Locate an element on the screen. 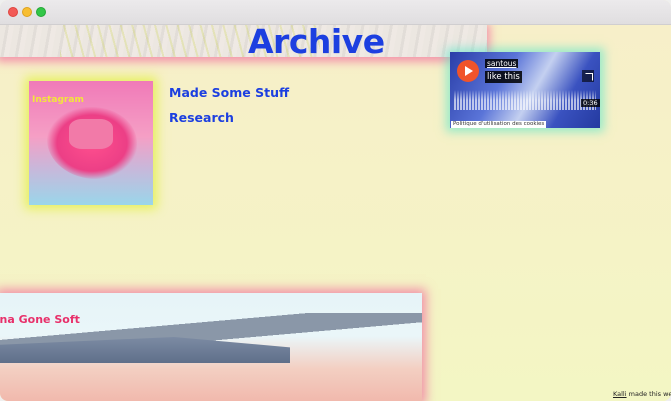  footer-credit: Kalli made this websi is located at coordinates (642, 394).